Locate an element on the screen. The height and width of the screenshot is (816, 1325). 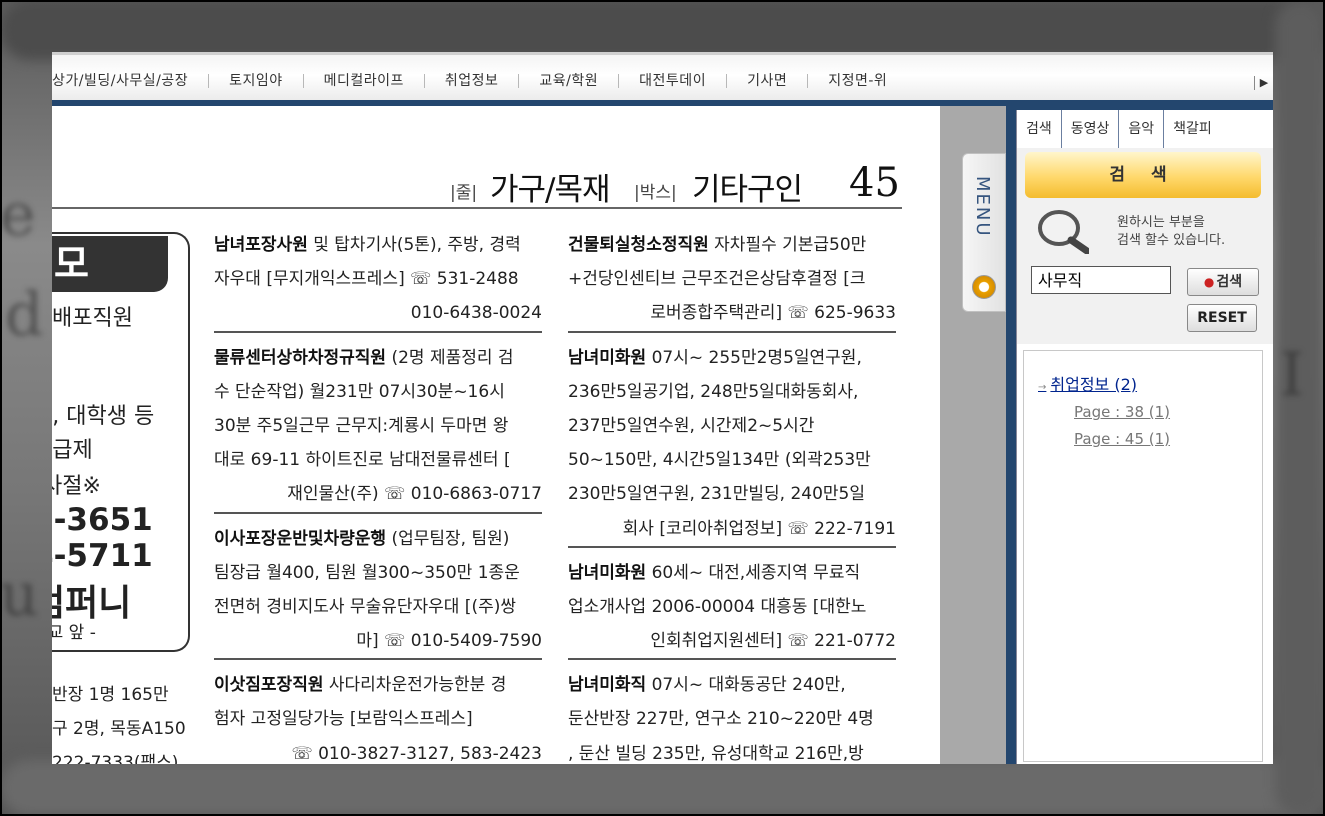
header-rule is located at coordinates (477, 208).